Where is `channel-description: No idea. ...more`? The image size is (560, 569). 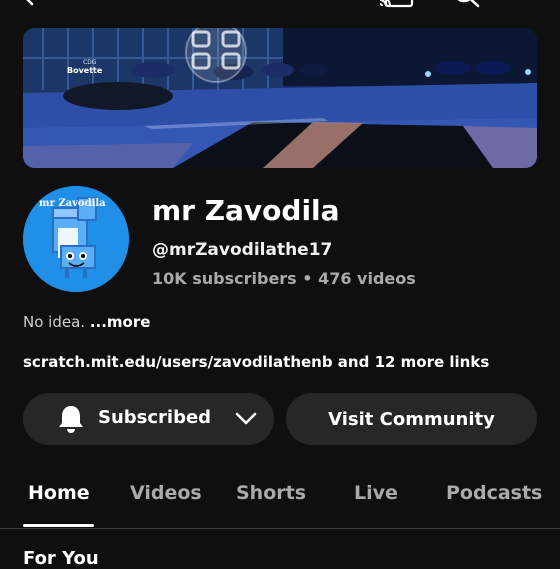 channel-description: No idea. ...more is located at coordinates (86, 322).